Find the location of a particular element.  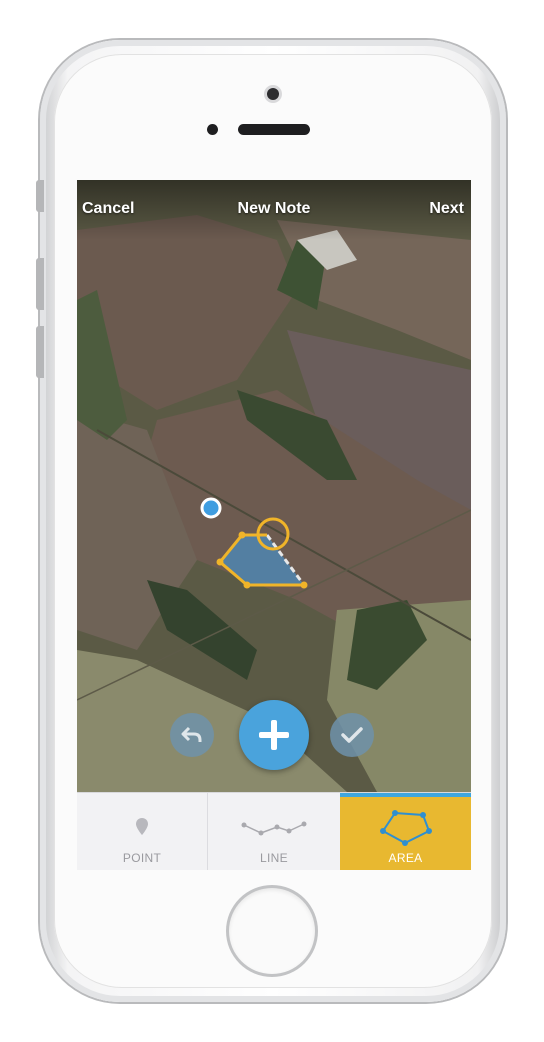

plus-icon is located at coordinates (274, 735).